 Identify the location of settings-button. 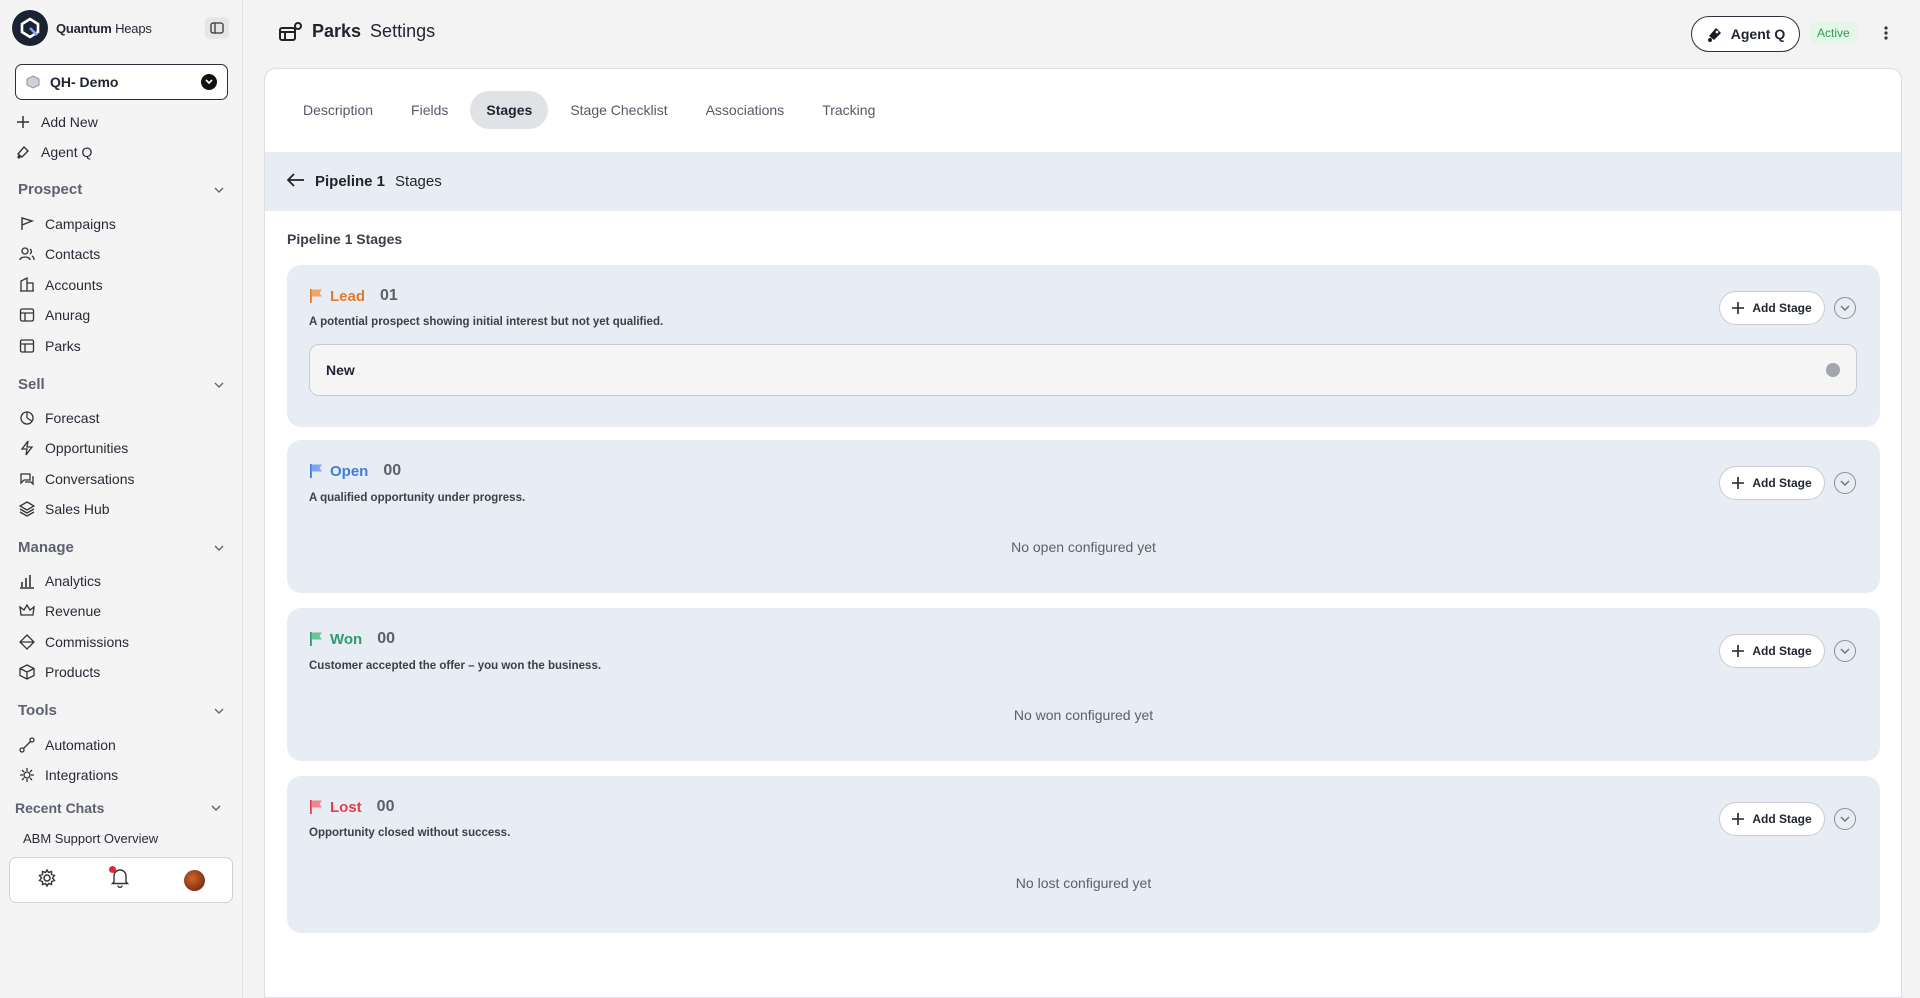
(47, 880).